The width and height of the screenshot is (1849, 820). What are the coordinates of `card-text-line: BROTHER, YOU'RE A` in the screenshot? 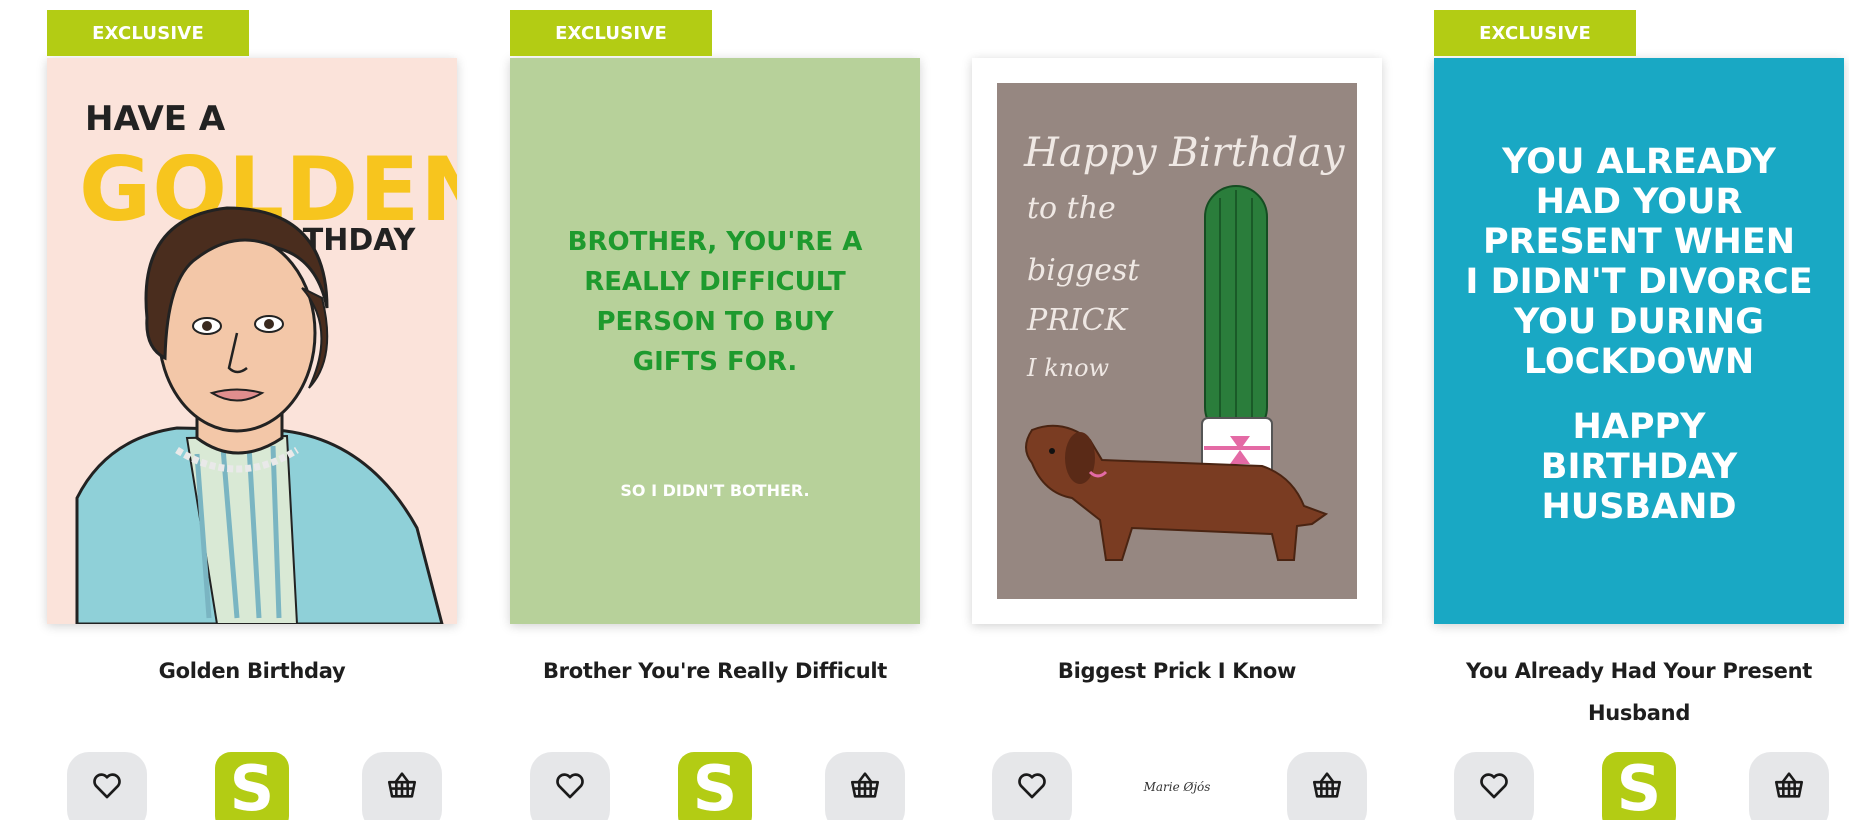 It's located at (715, 242).